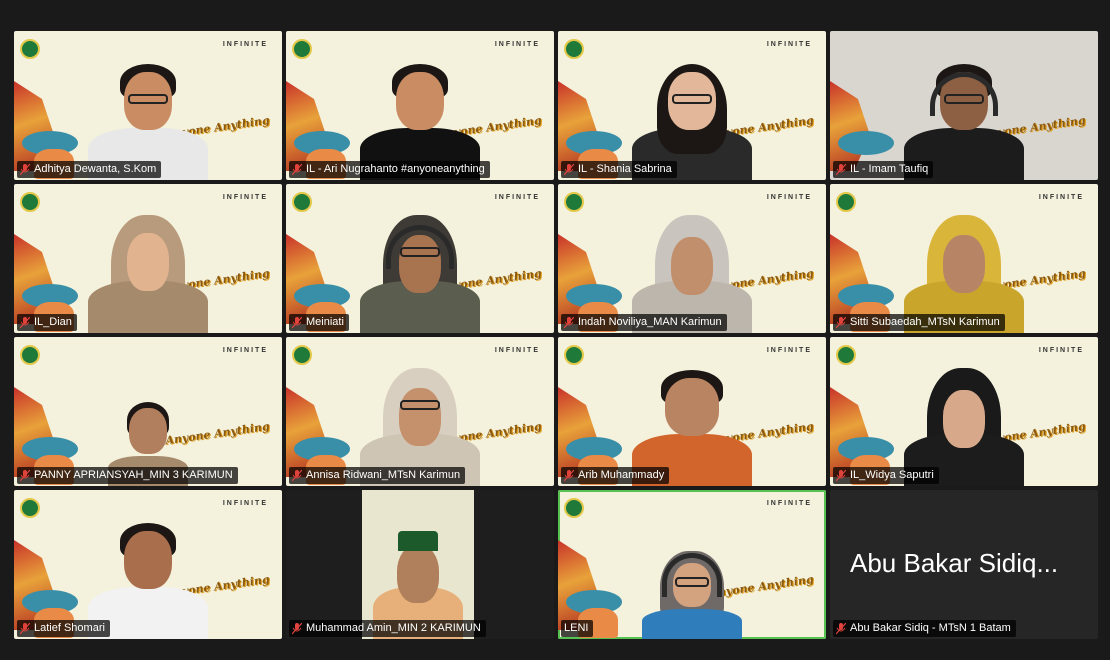 This screenshot has width=1110, height=660. I want to click on video-tile: Muhammad Amin_MIN 2 KARIMUN, so click(420, 564).